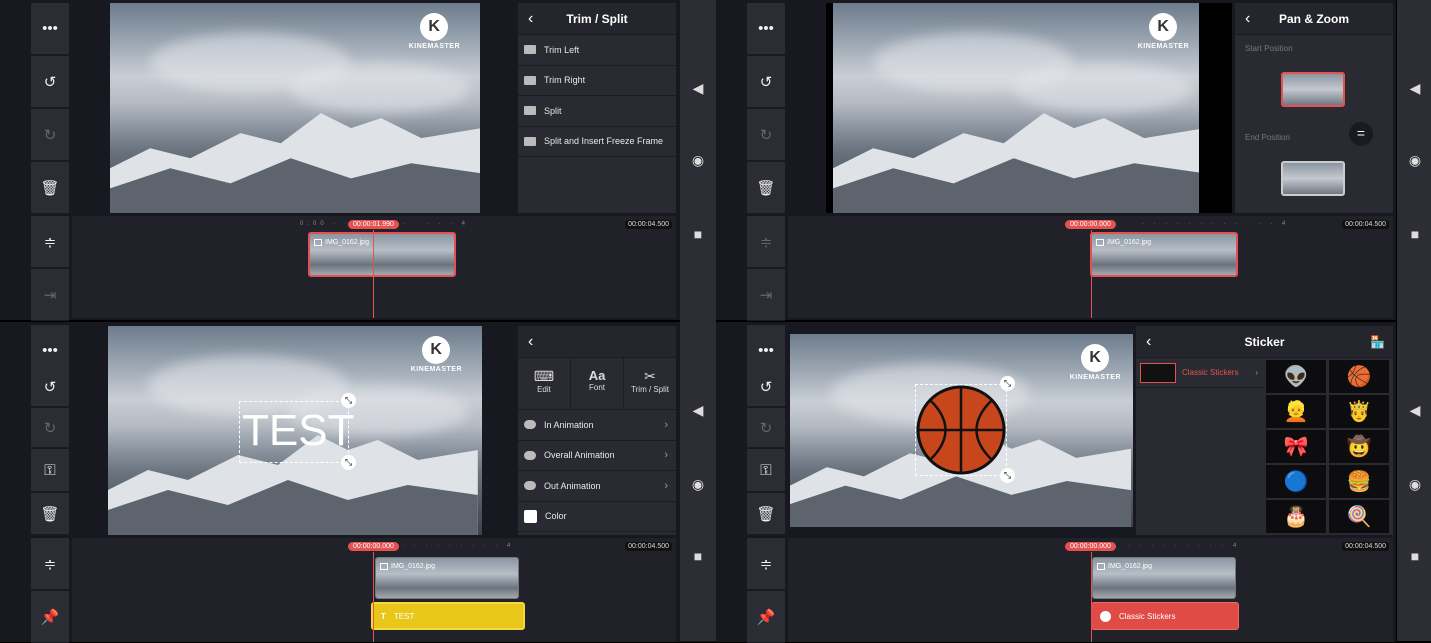 Image resolution: width=1431 pixels, height=643 pixels. I want to click on delete-icon: 🗑, so click(50, 514).